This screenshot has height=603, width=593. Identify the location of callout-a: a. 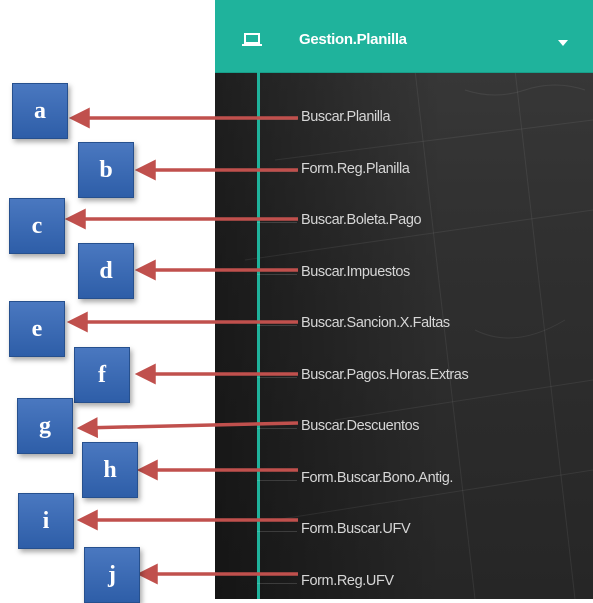
(40, 111).